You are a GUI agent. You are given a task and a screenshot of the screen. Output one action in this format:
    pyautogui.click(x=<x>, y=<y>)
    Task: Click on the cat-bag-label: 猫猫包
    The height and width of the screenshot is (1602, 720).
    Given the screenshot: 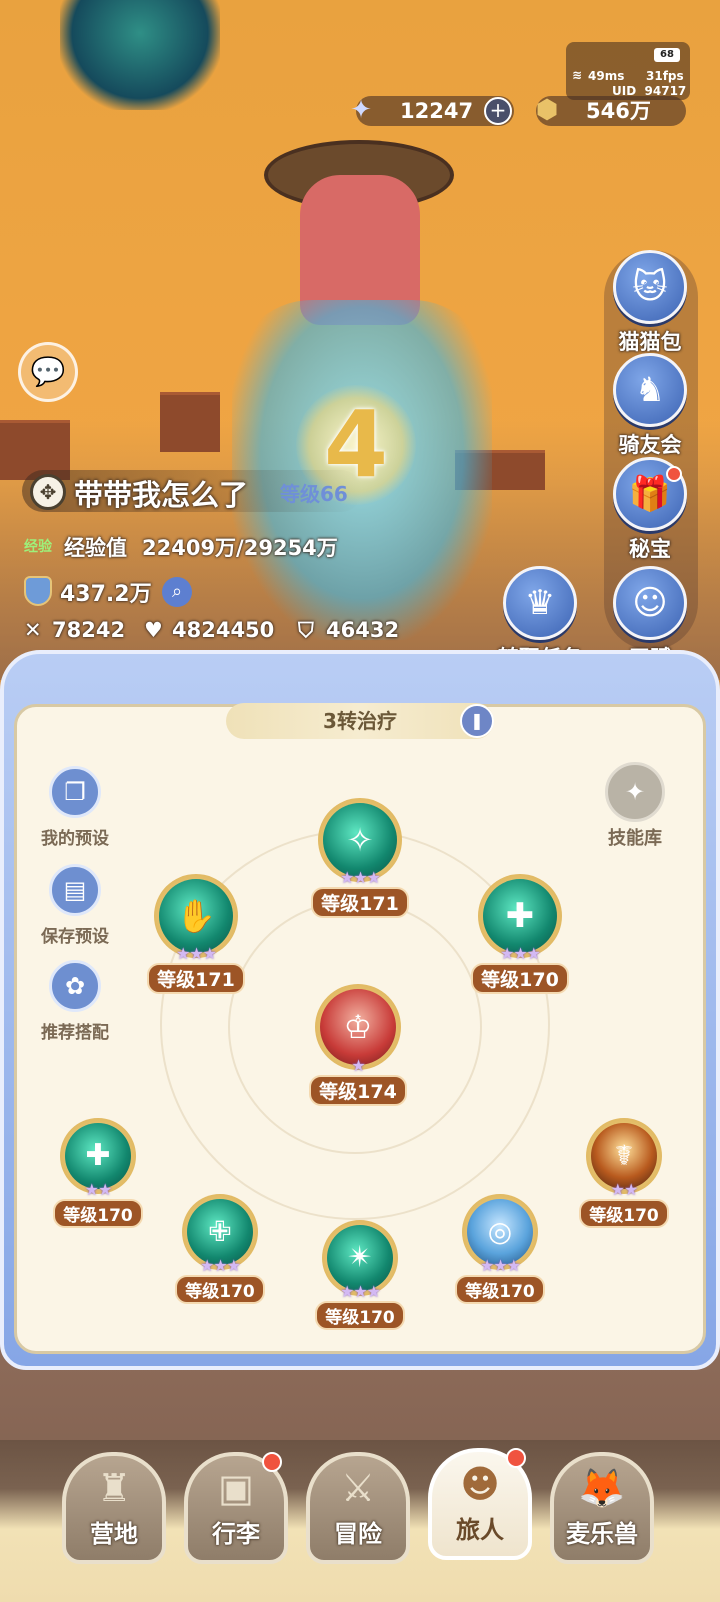 What is the action you would take?
    pyautogui.click(x=650, y=342)
    